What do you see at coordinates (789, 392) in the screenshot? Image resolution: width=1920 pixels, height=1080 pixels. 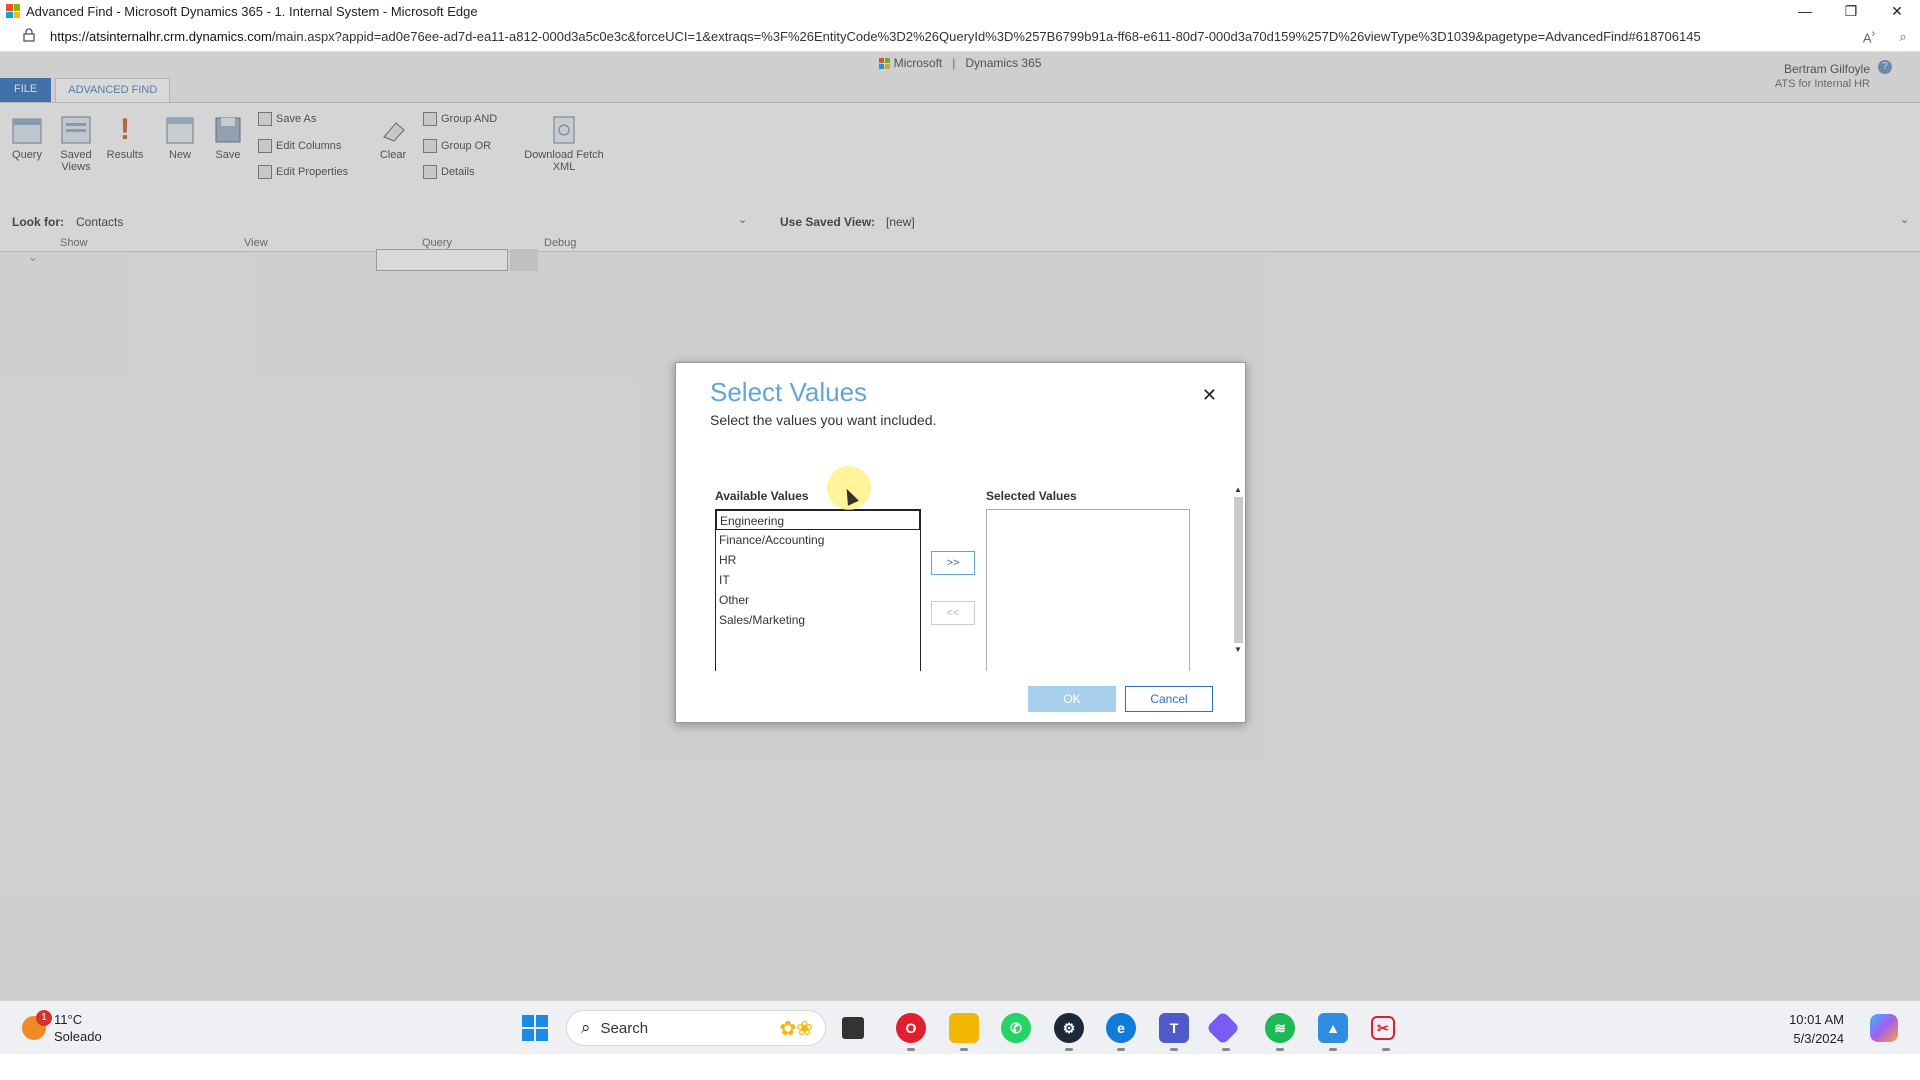 I see `dialog-title: Select Values` at bounding box center [789, 392].